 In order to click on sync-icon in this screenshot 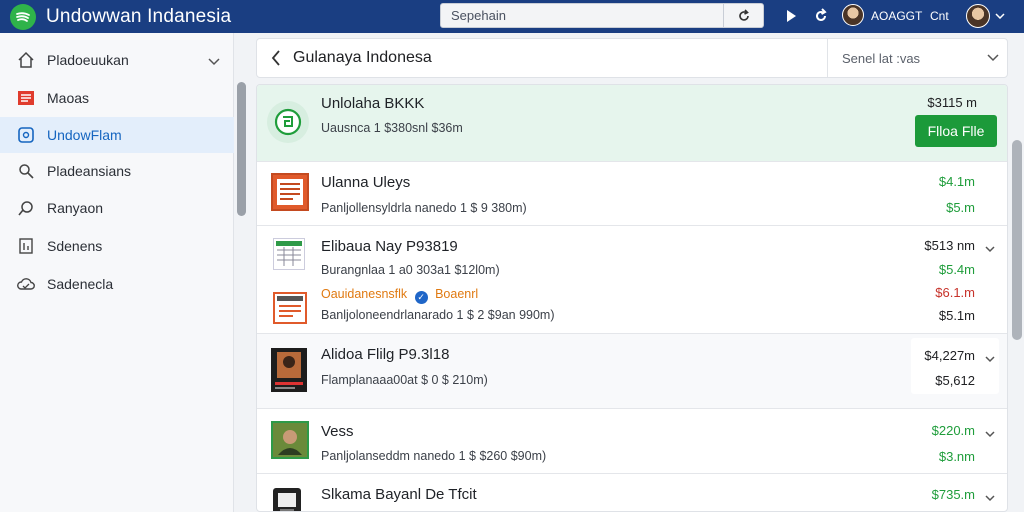, I will do `click(821, 16)`.